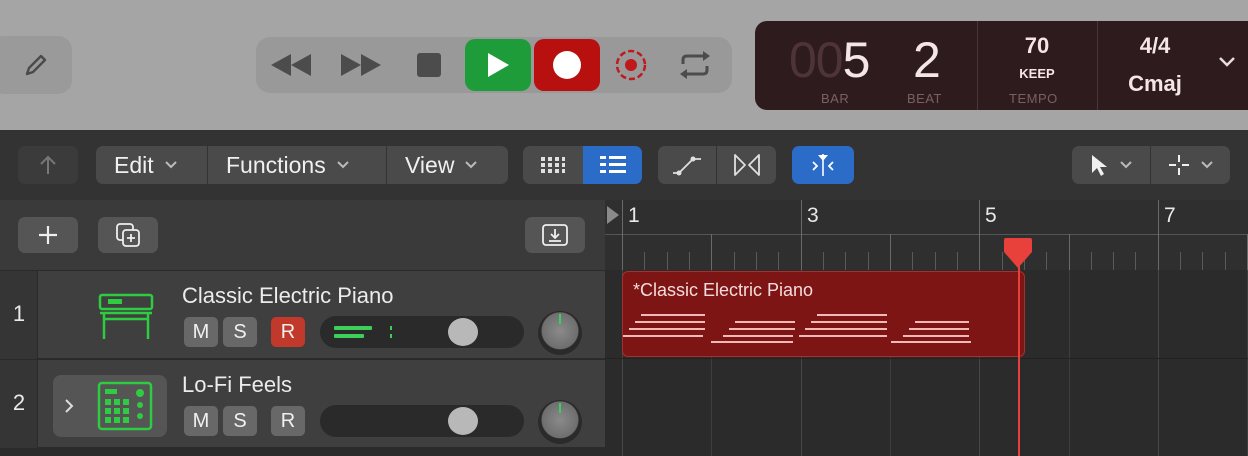 The width and height of the screenshot is (1248, 456). I want to click on track-number-column: 2, so click(19, 404).